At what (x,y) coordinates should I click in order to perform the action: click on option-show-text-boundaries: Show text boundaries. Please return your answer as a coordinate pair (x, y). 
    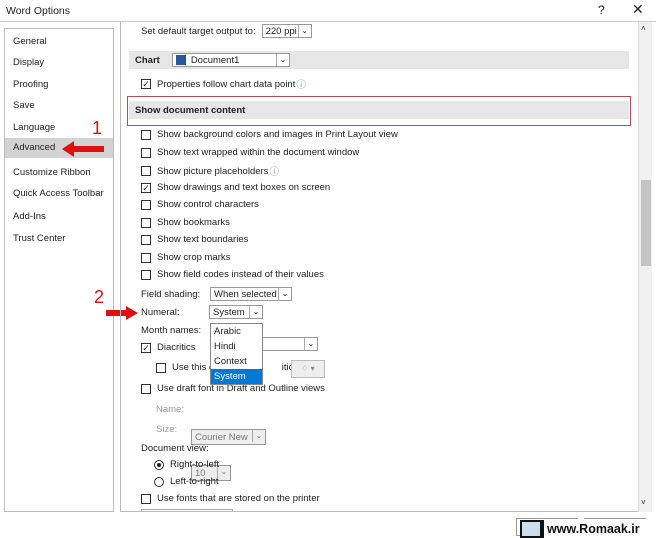
    Looking at the image, I should click on (194, 239).